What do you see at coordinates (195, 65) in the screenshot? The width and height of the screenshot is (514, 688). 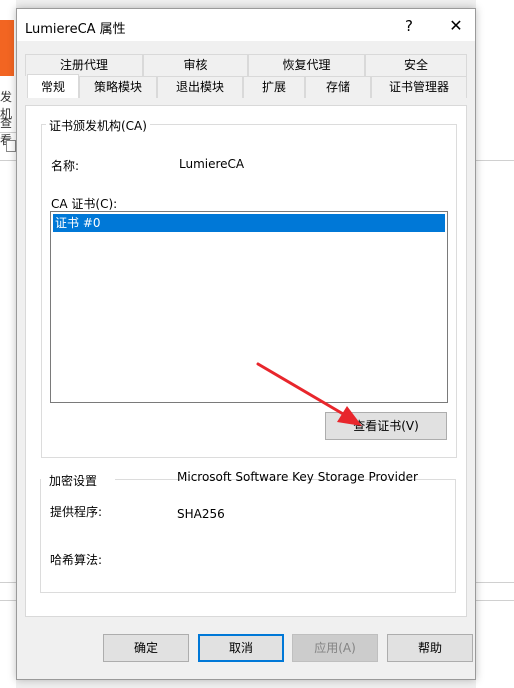 I see `tab-auditing: 审核` at bounding box center [195, 65].